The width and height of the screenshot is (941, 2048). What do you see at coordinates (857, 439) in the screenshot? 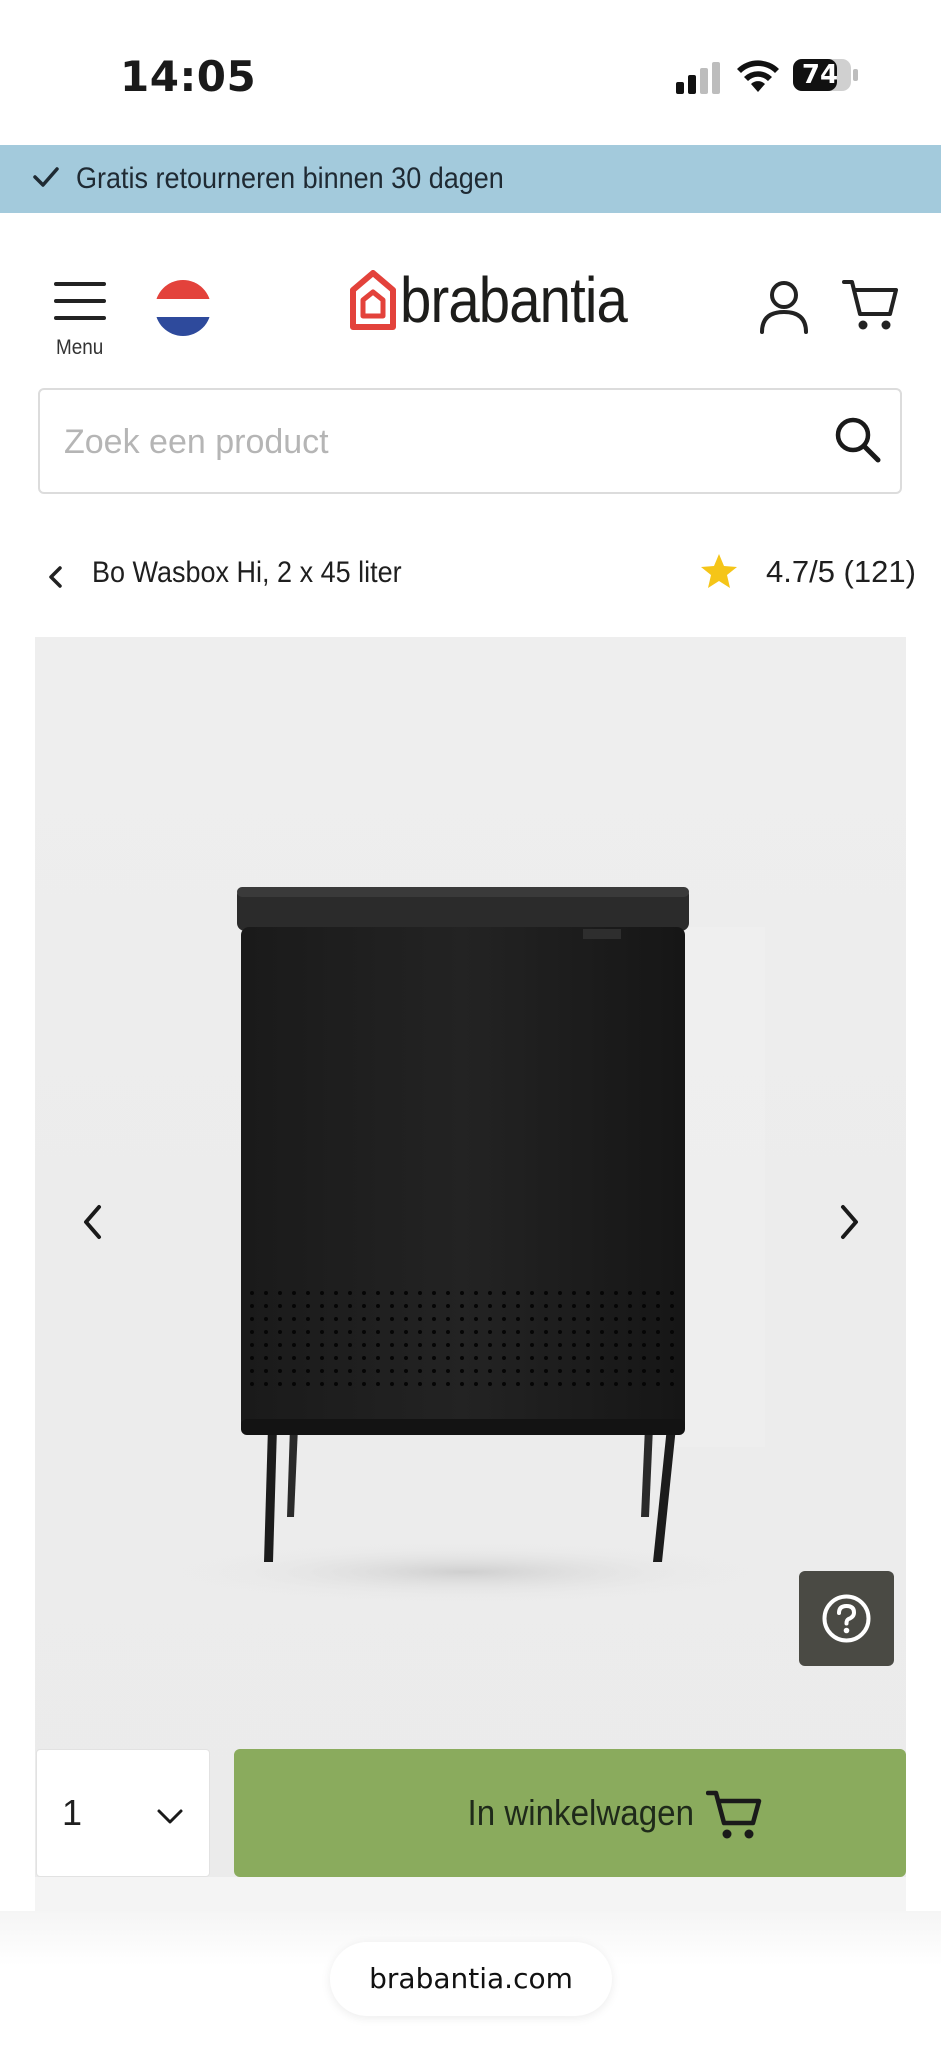
I see `search-icon` at bounding box center [857, 439].